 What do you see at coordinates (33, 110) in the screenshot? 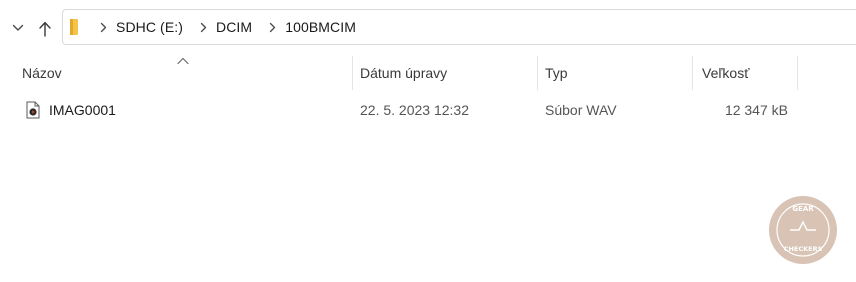
I see `wav-audio-file-icon` at bounding box center [33, 110].